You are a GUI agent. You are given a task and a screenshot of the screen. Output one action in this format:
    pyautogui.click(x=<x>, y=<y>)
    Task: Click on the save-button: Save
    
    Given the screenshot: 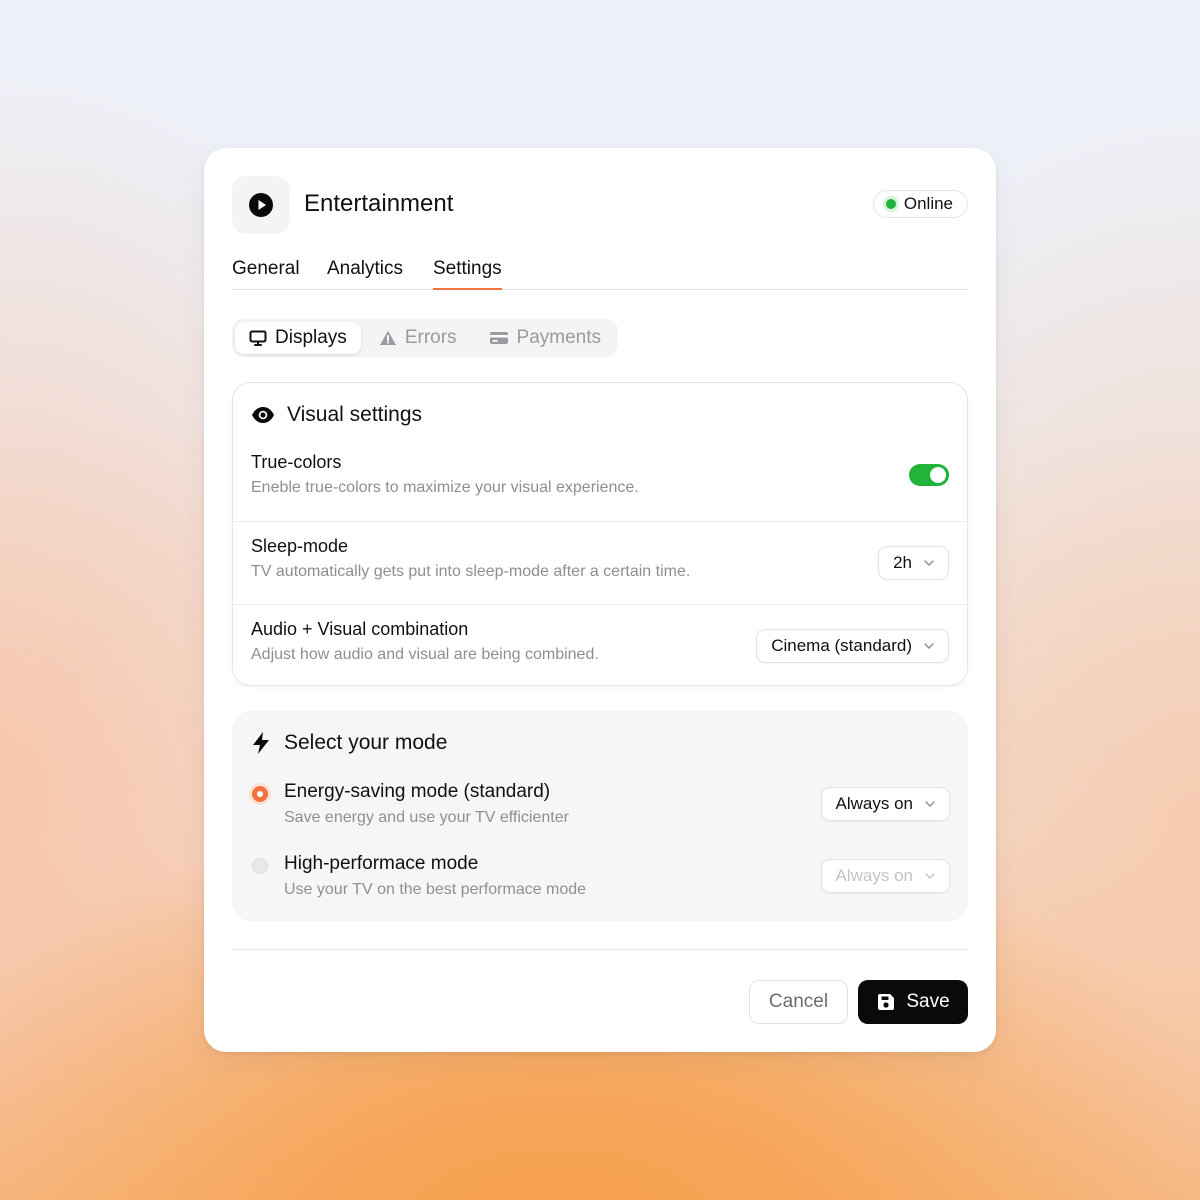 What is the action you would take?
    pyautogui.click(x=913, y=1002)
    